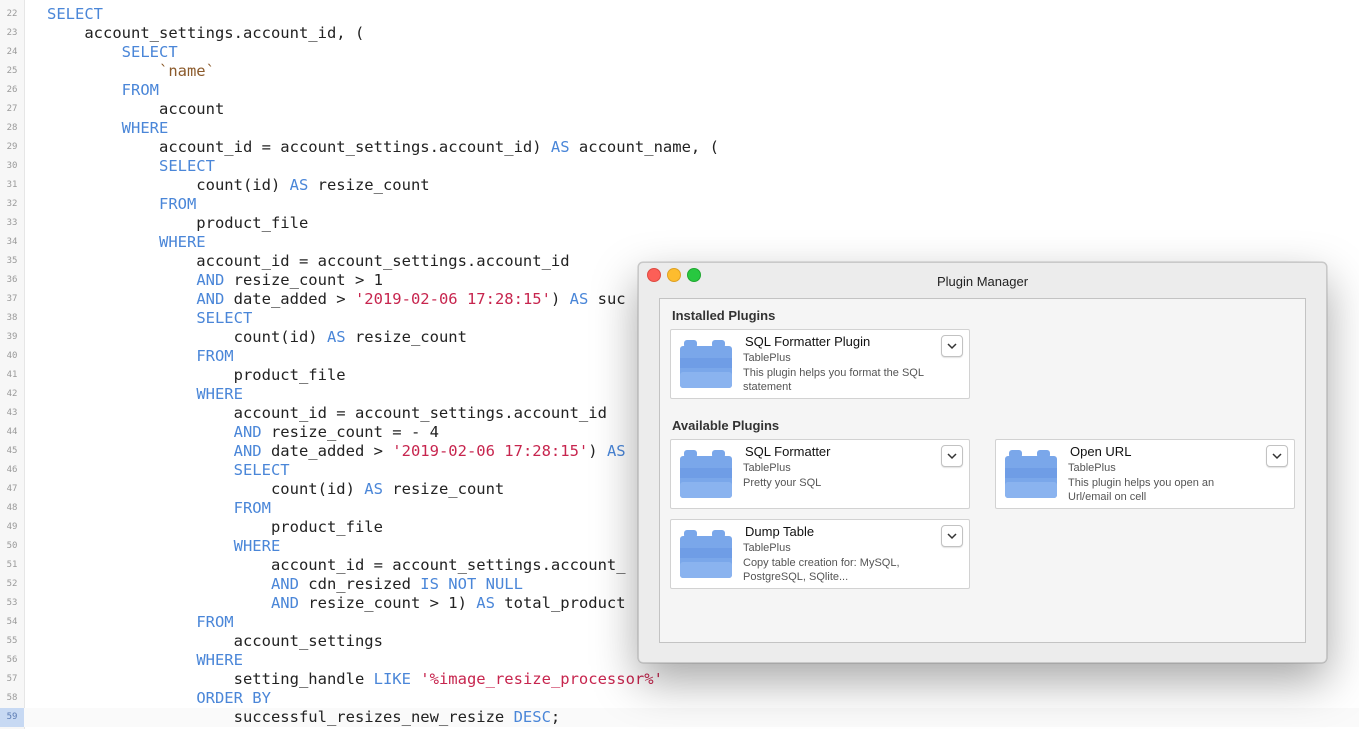  Describe the element at coordinates (679, 52) in the screenshot. I see `code-line: 24 SELECT` at that location.